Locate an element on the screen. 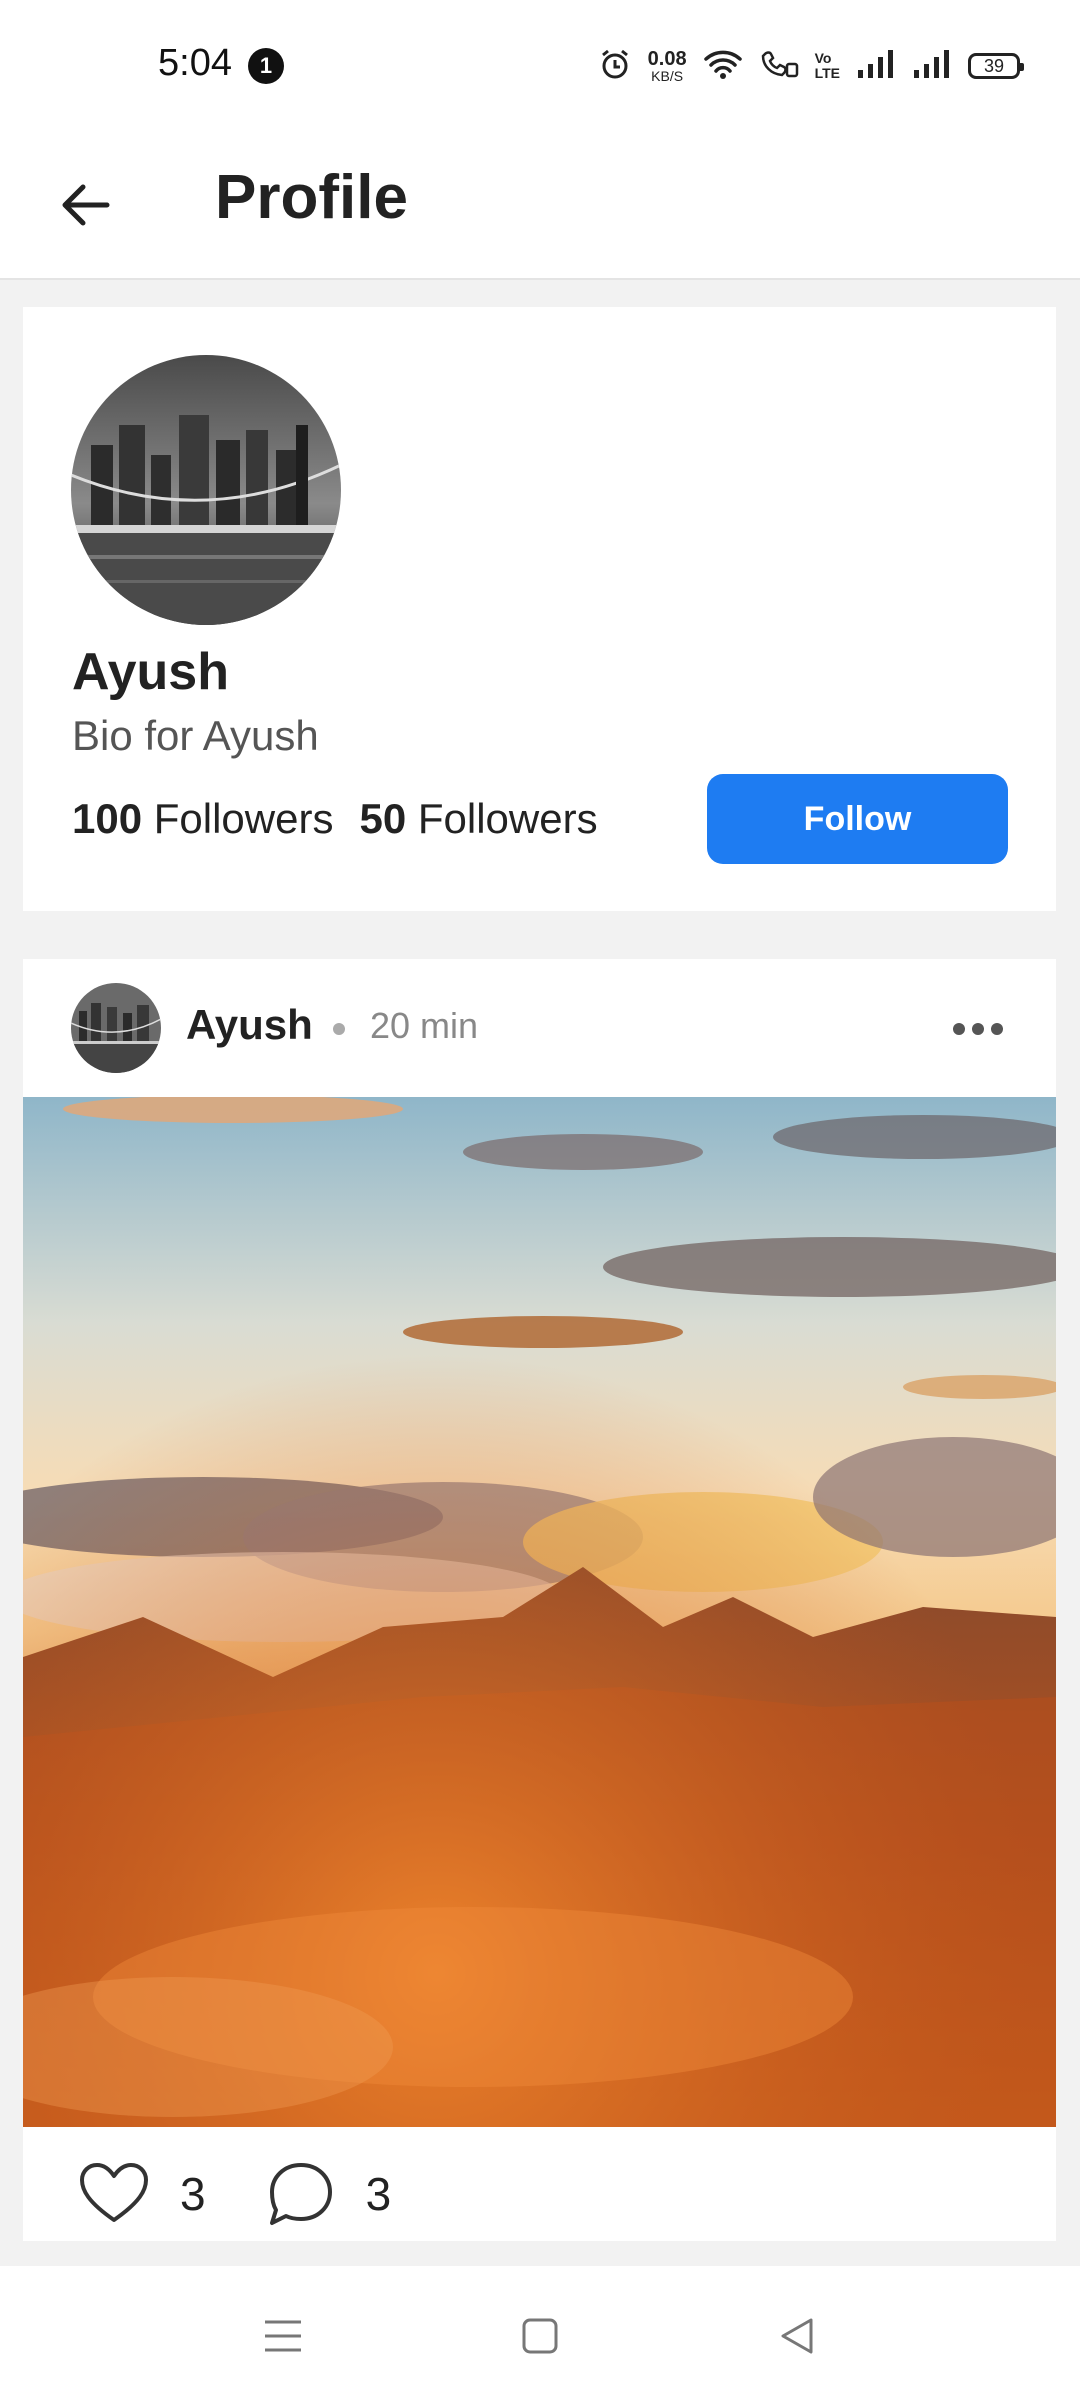  menu-lines-icon is located at coordinates (283, 2336).